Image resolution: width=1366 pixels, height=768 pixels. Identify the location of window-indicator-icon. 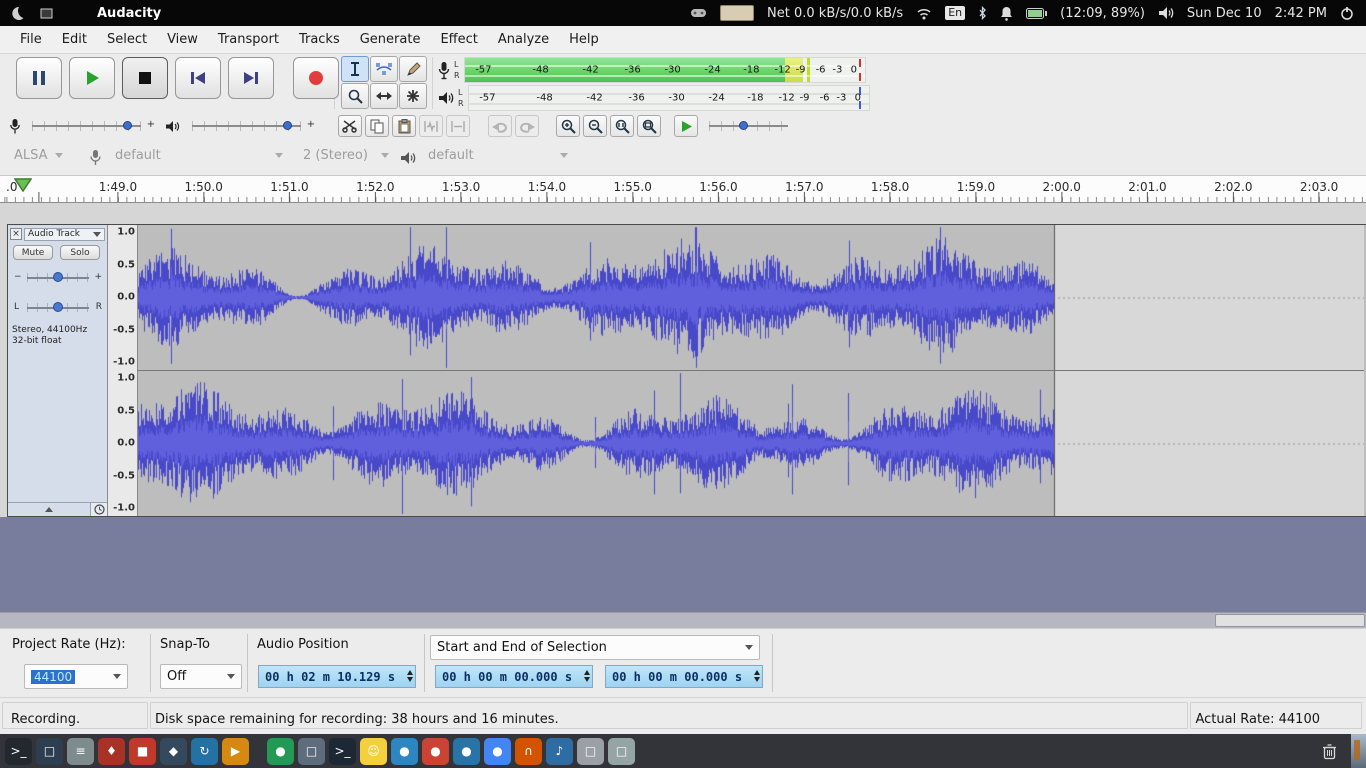
(46, 13).